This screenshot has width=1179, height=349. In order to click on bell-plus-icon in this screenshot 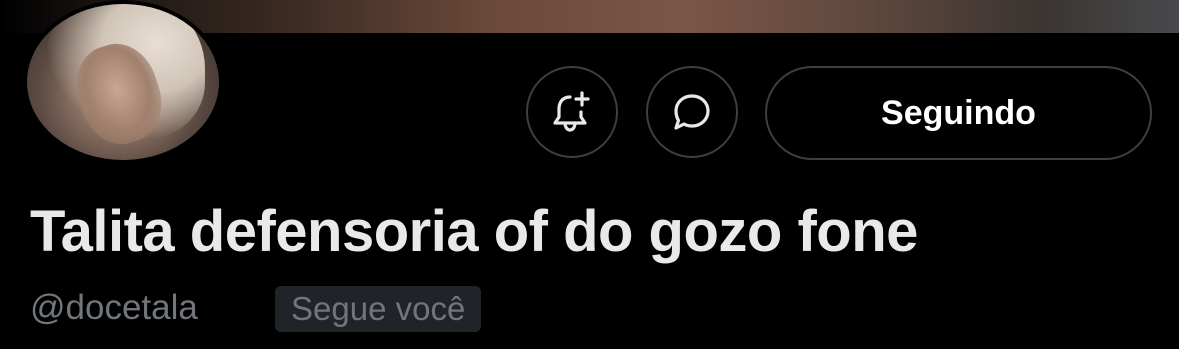, I will do `click(571, 111)`.